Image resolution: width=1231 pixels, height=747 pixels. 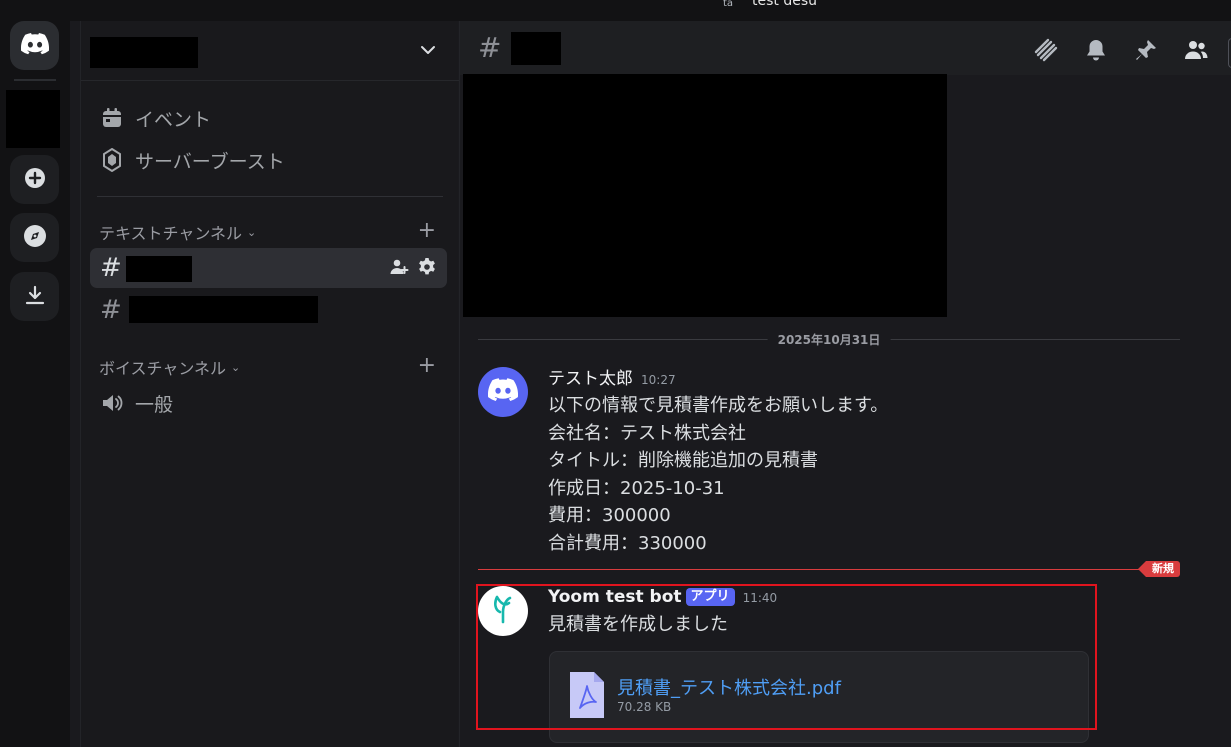 I want to click on voice-channel-label: 一般, so click(x=154, y=404).